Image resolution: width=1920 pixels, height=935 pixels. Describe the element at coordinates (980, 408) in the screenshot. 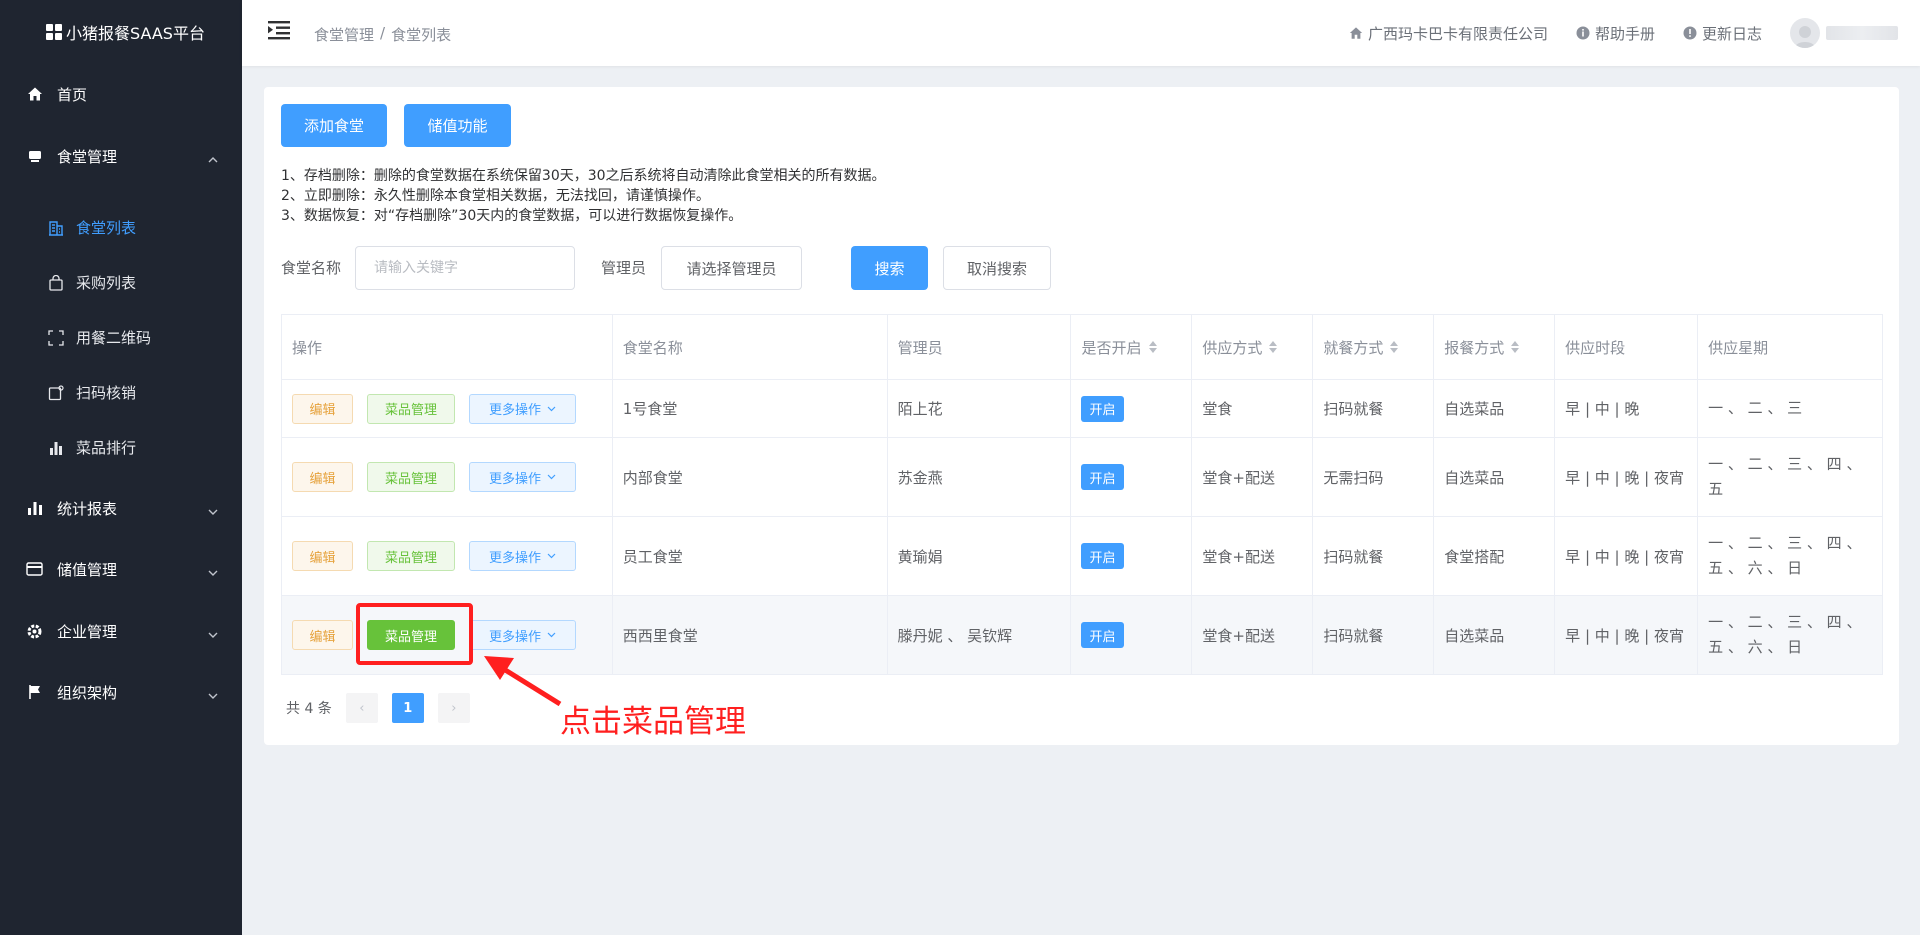

I see `admin-name: 陌上花` at that location.